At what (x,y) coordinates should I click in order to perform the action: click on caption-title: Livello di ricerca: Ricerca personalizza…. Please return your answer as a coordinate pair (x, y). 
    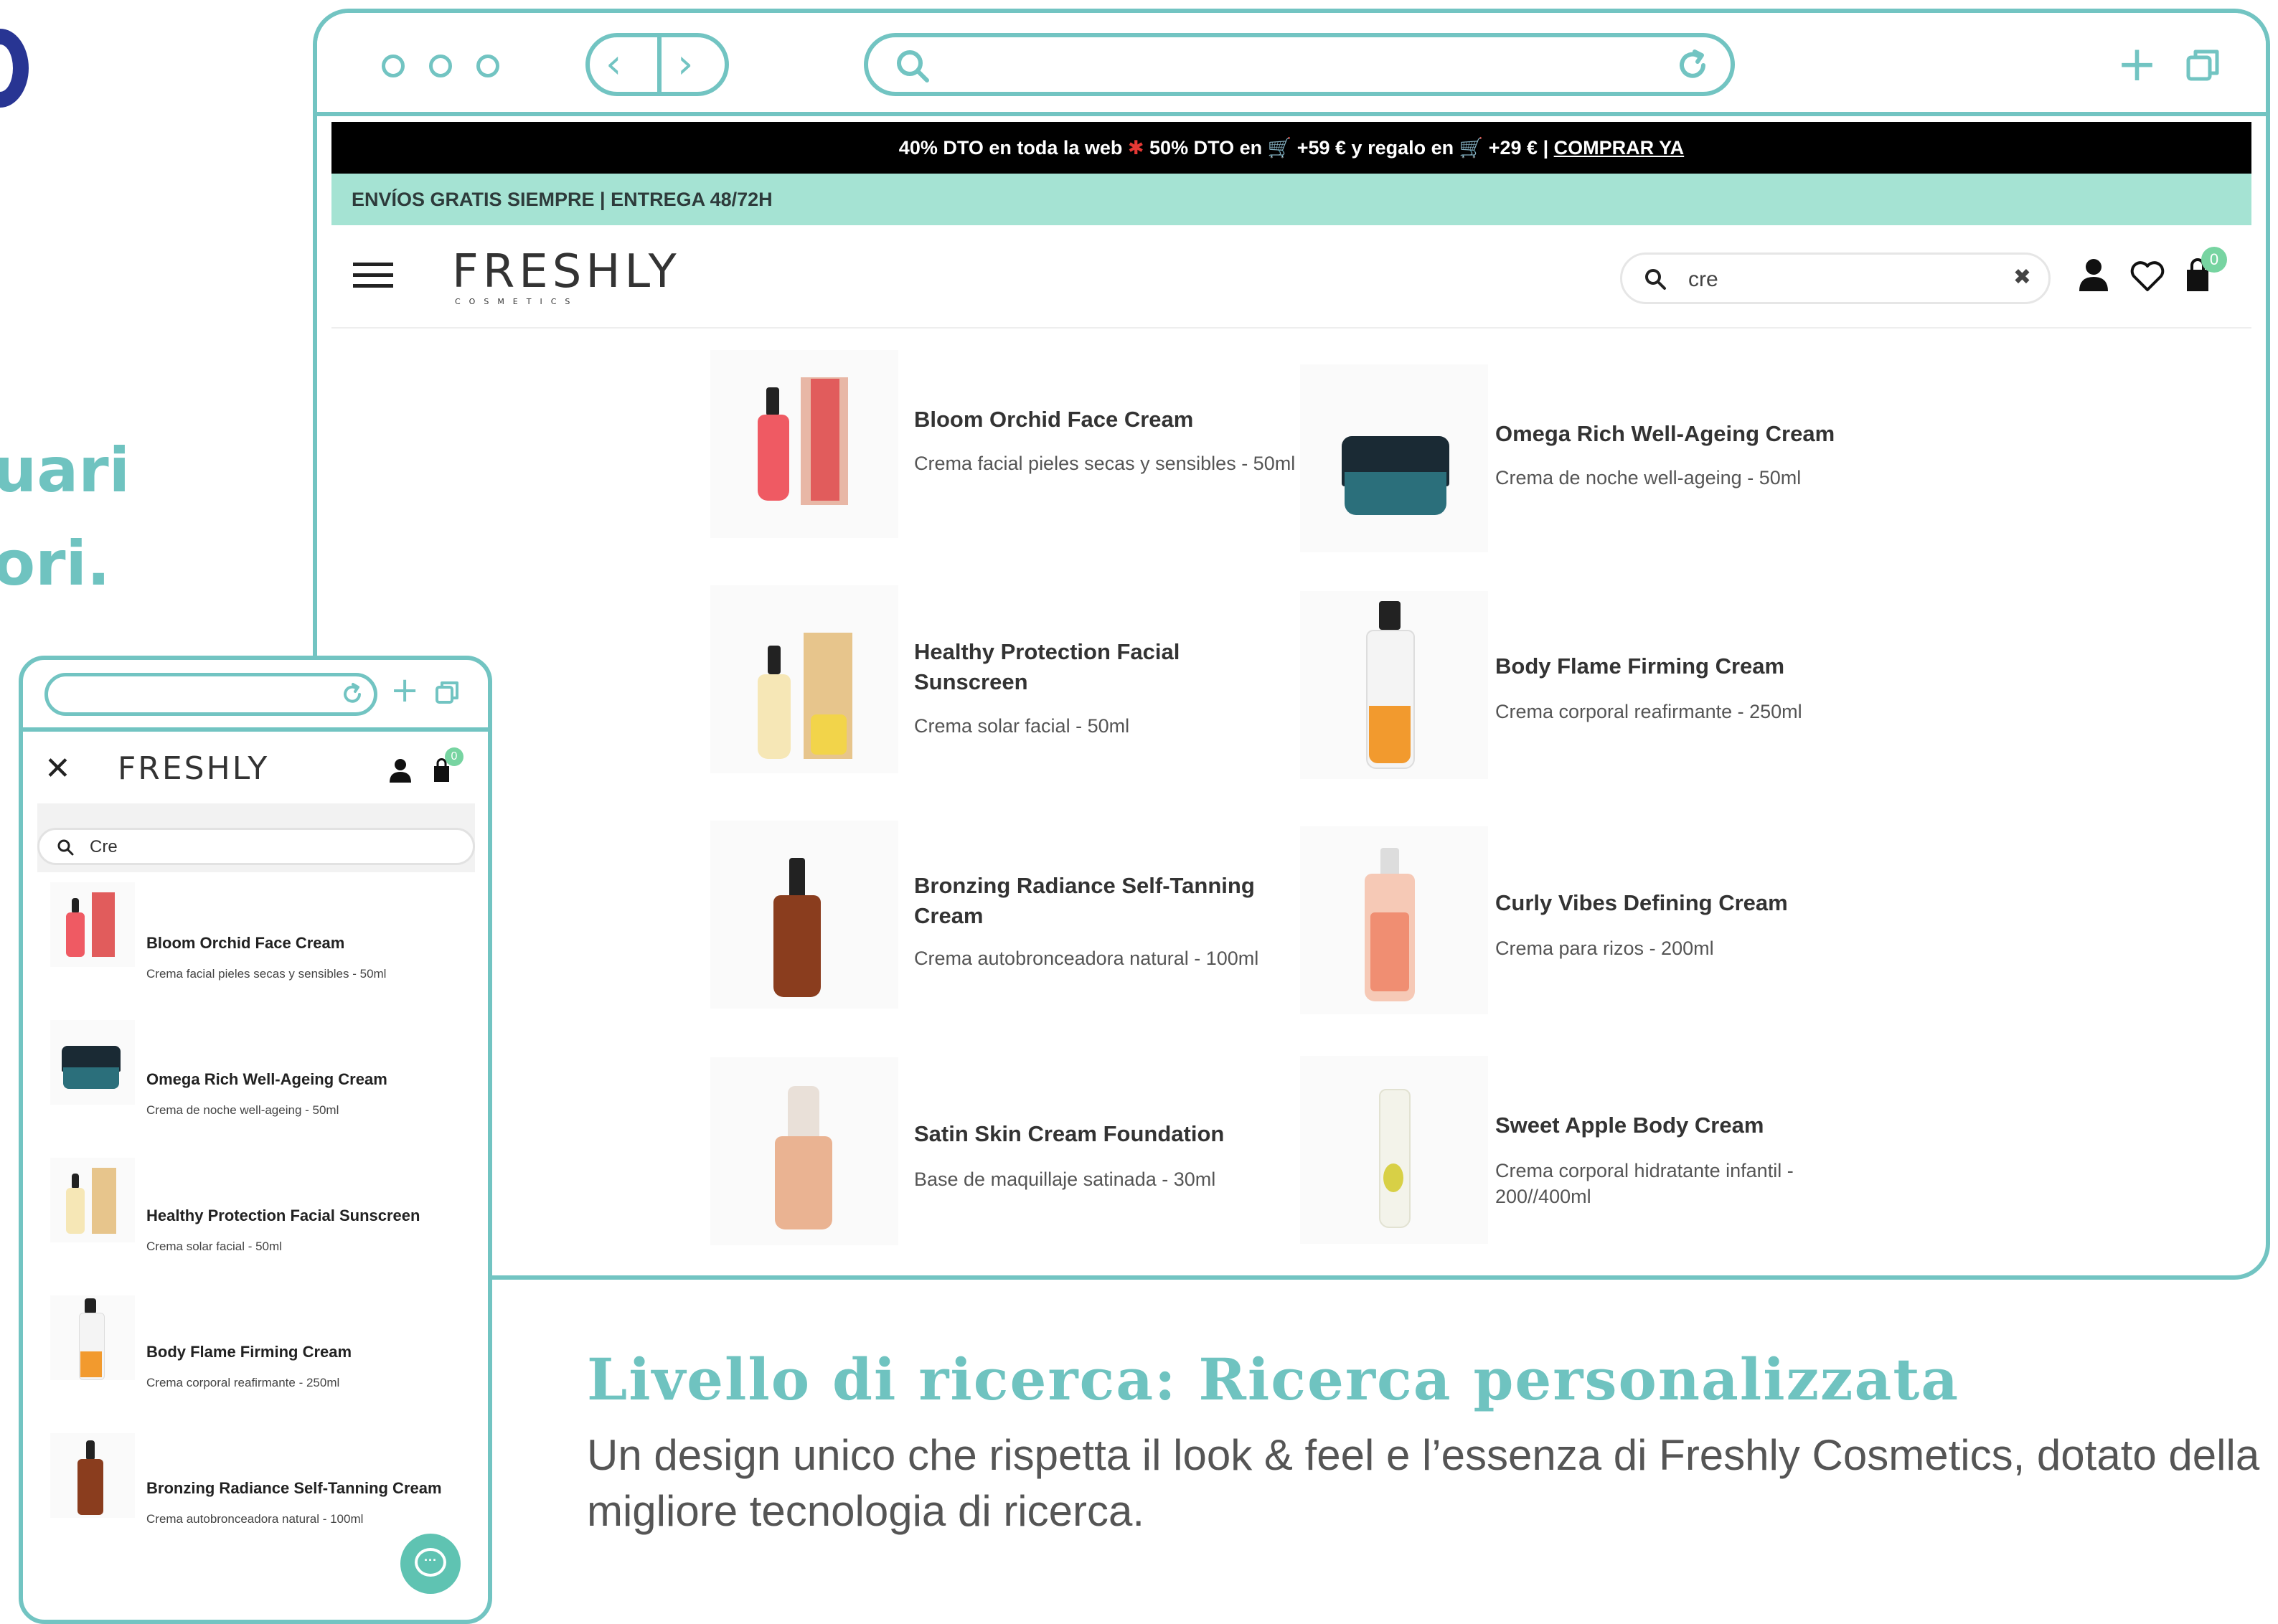
    Looking at the image, I should click on (1273, 1379).